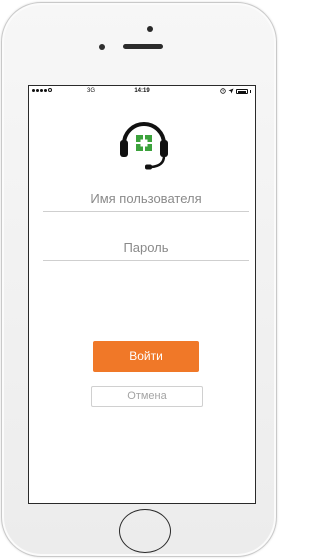 This screenshot has width=320, height=560. I want to click on alarm-icon, so click(223, 91).